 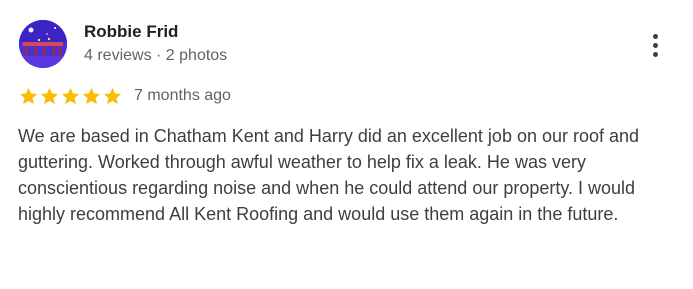 What do you see at coordinates (655, 36) in the screenshot?
I see `more-vert-icon` at bounding box center [655, 36].